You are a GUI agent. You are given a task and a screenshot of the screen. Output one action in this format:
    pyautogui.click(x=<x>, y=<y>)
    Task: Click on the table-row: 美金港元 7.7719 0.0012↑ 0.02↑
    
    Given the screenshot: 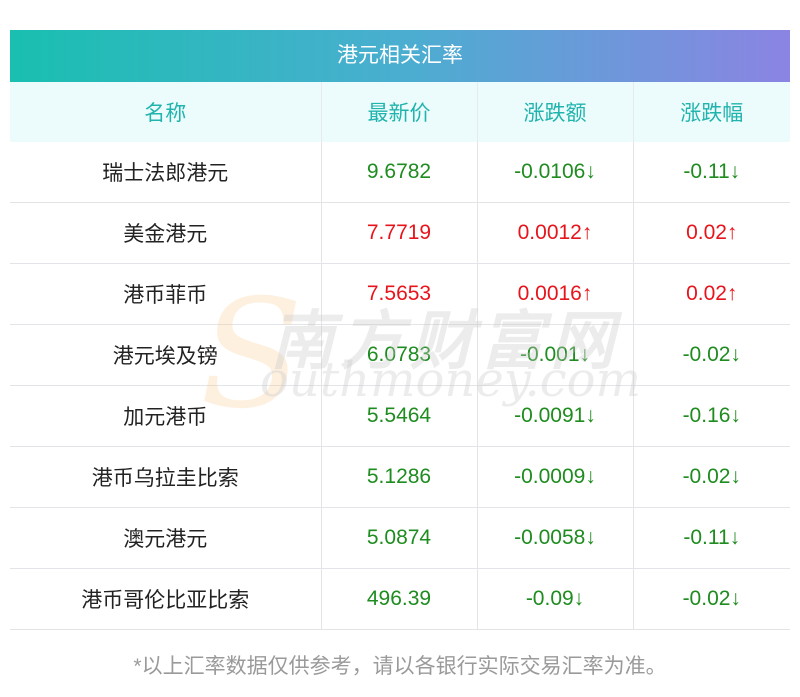 What is the action you would take?
    pyautogui.click(x=400, y=233)
    